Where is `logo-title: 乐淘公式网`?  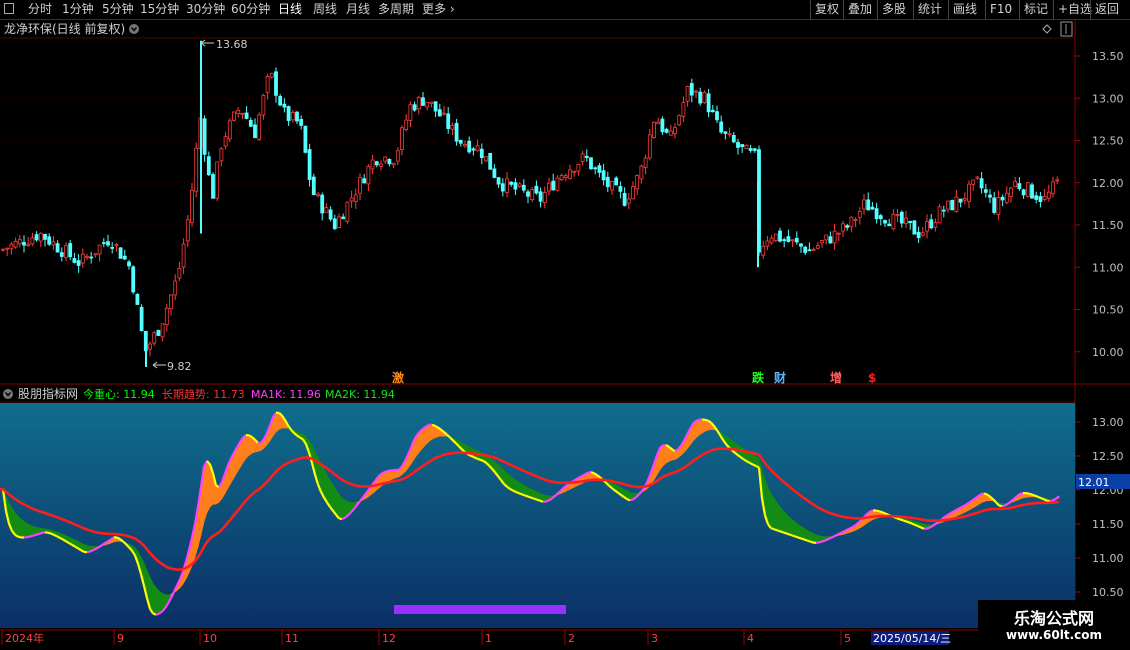 logo-title: 乐淘公式网 is located at coordinates (1053, 618).